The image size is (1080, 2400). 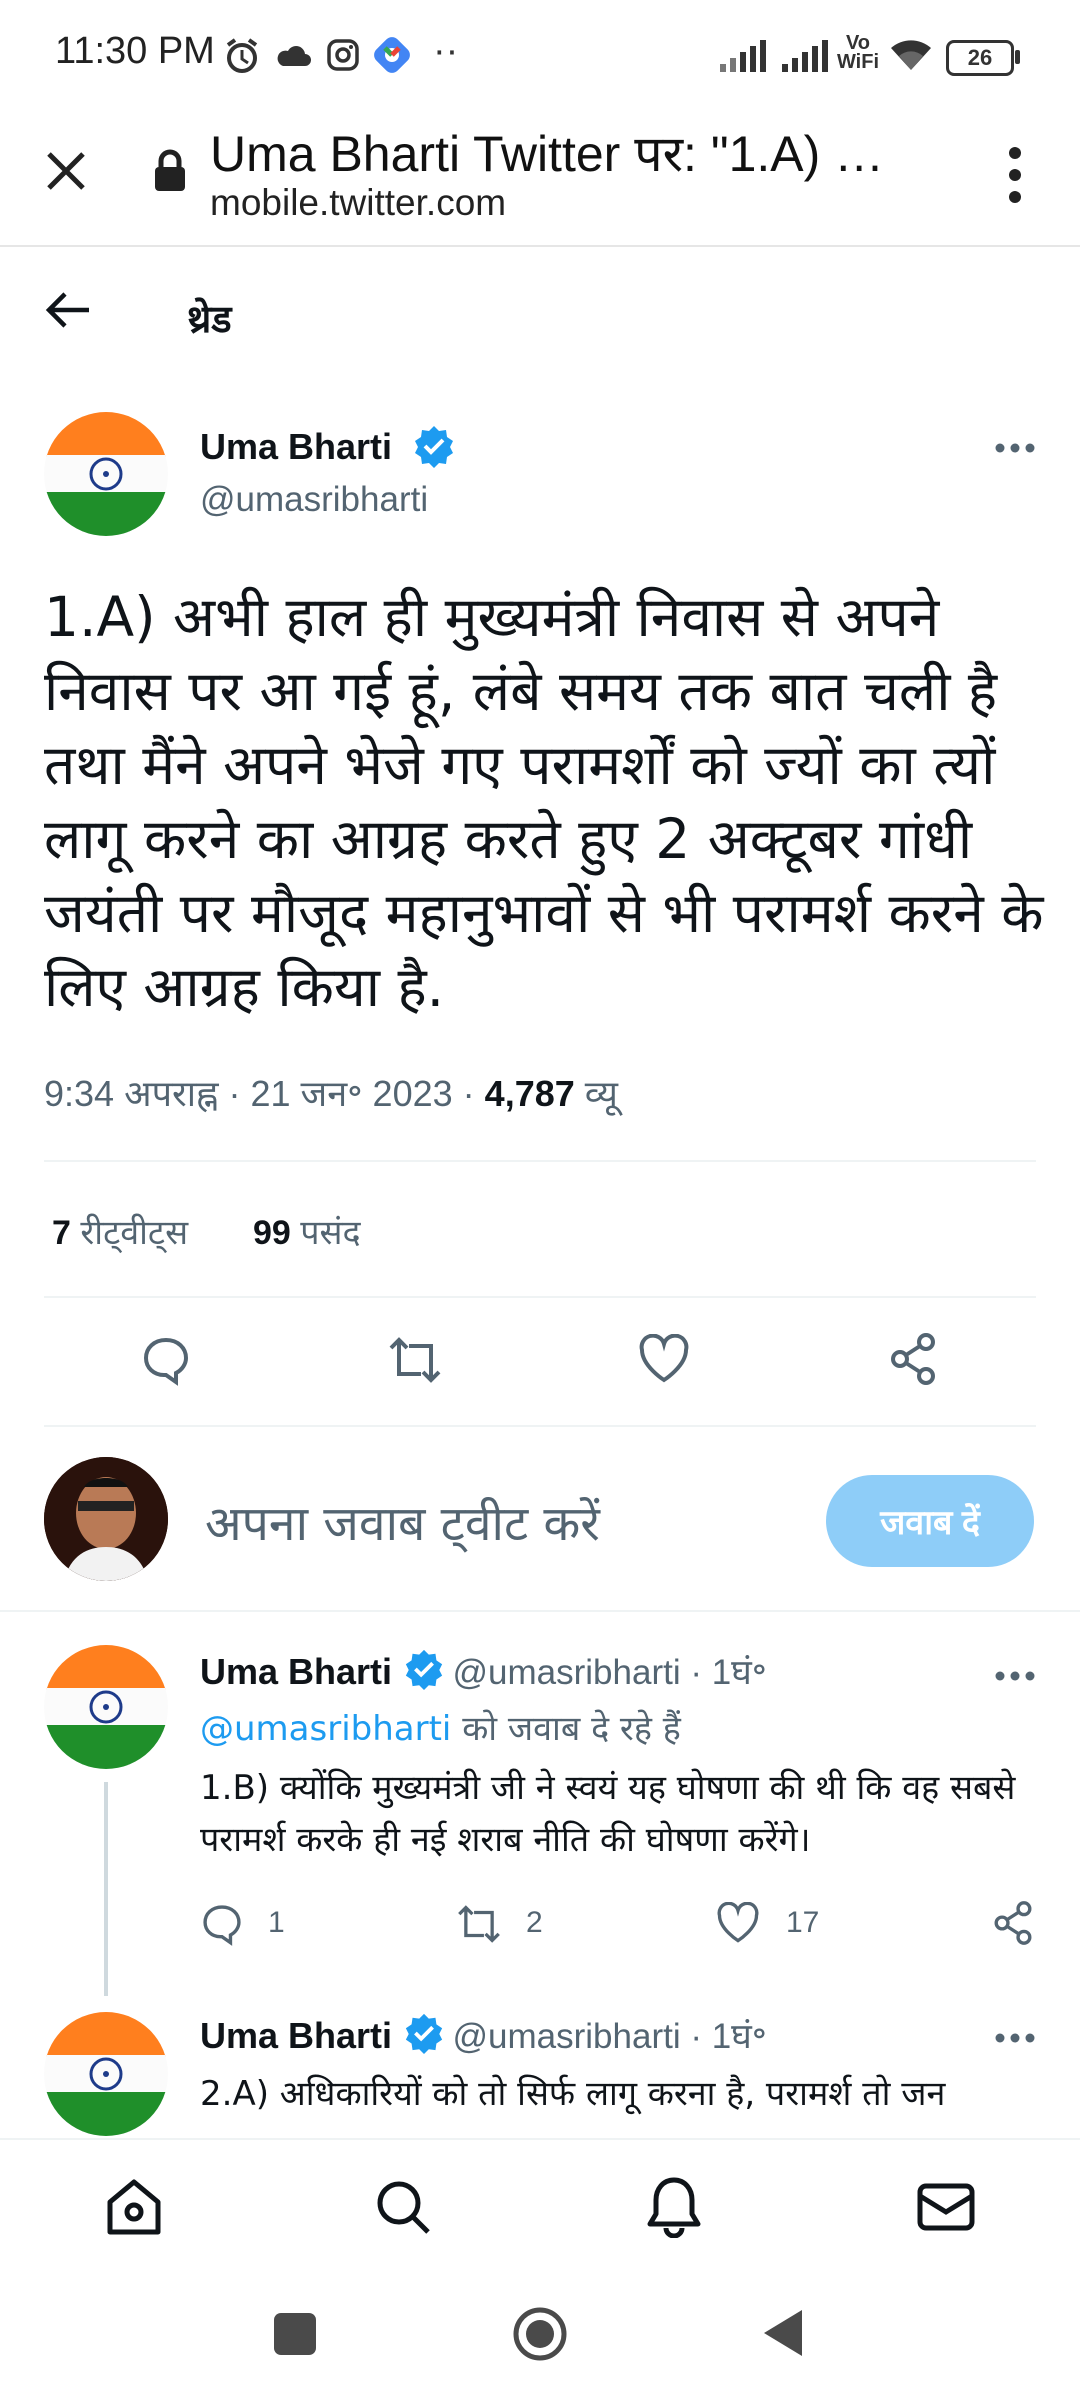 What do you see at coordinates (351, 1093) in the screenshot?
I see `tweet-date: 21 जन॰ 2023` at bounding box center [351, 1093].